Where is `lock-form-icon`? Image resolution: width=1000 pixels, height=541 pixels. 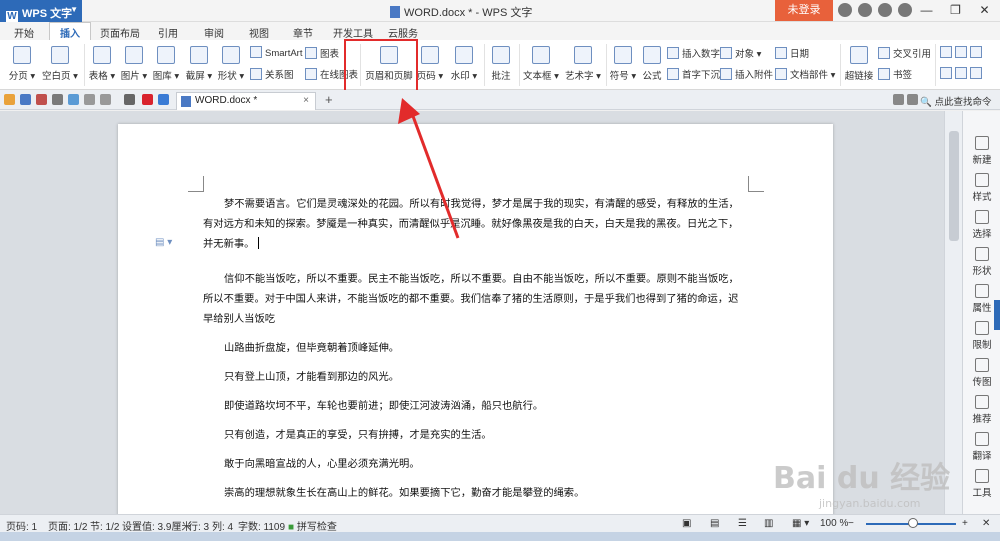 lock-form-icon is located at coordinates (961, 73).